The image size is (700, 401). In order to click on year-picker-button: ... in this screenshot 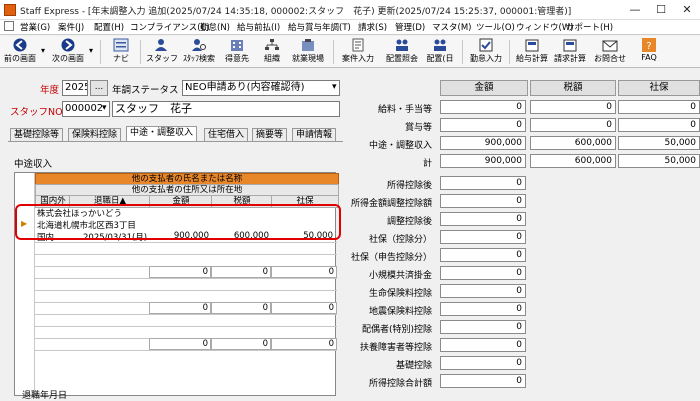, I will do `click(99, 88)`.